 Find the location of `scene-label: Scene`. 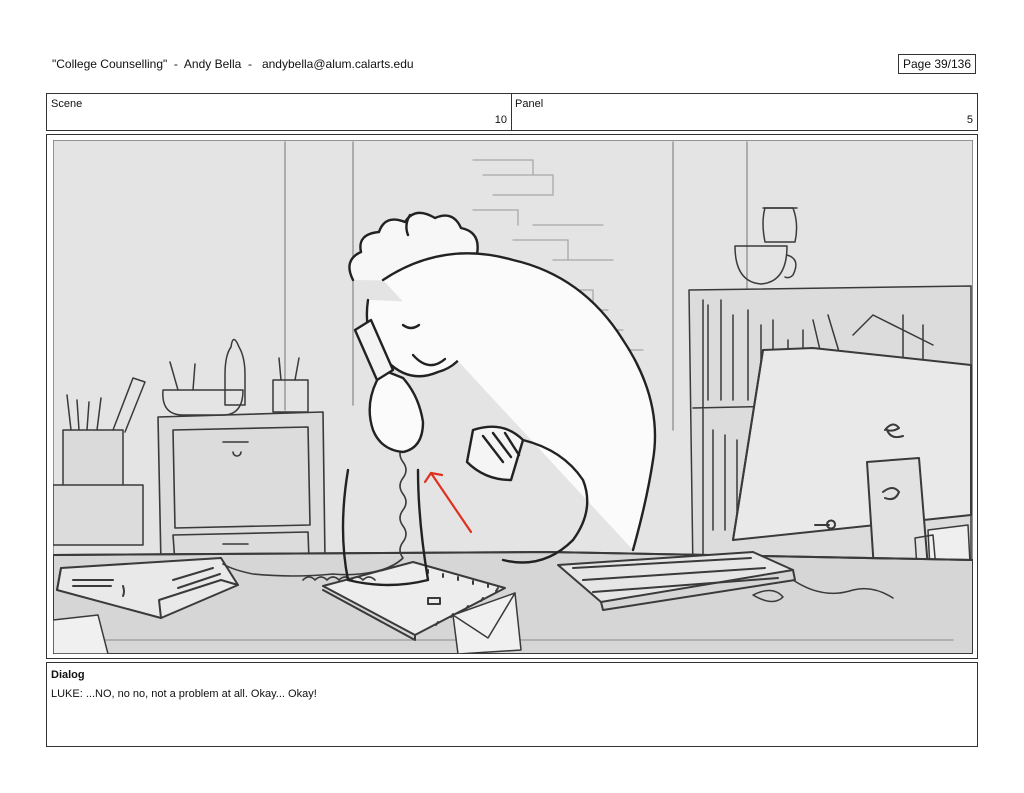

scene-label: Scene is located at coordinates (67, 104).